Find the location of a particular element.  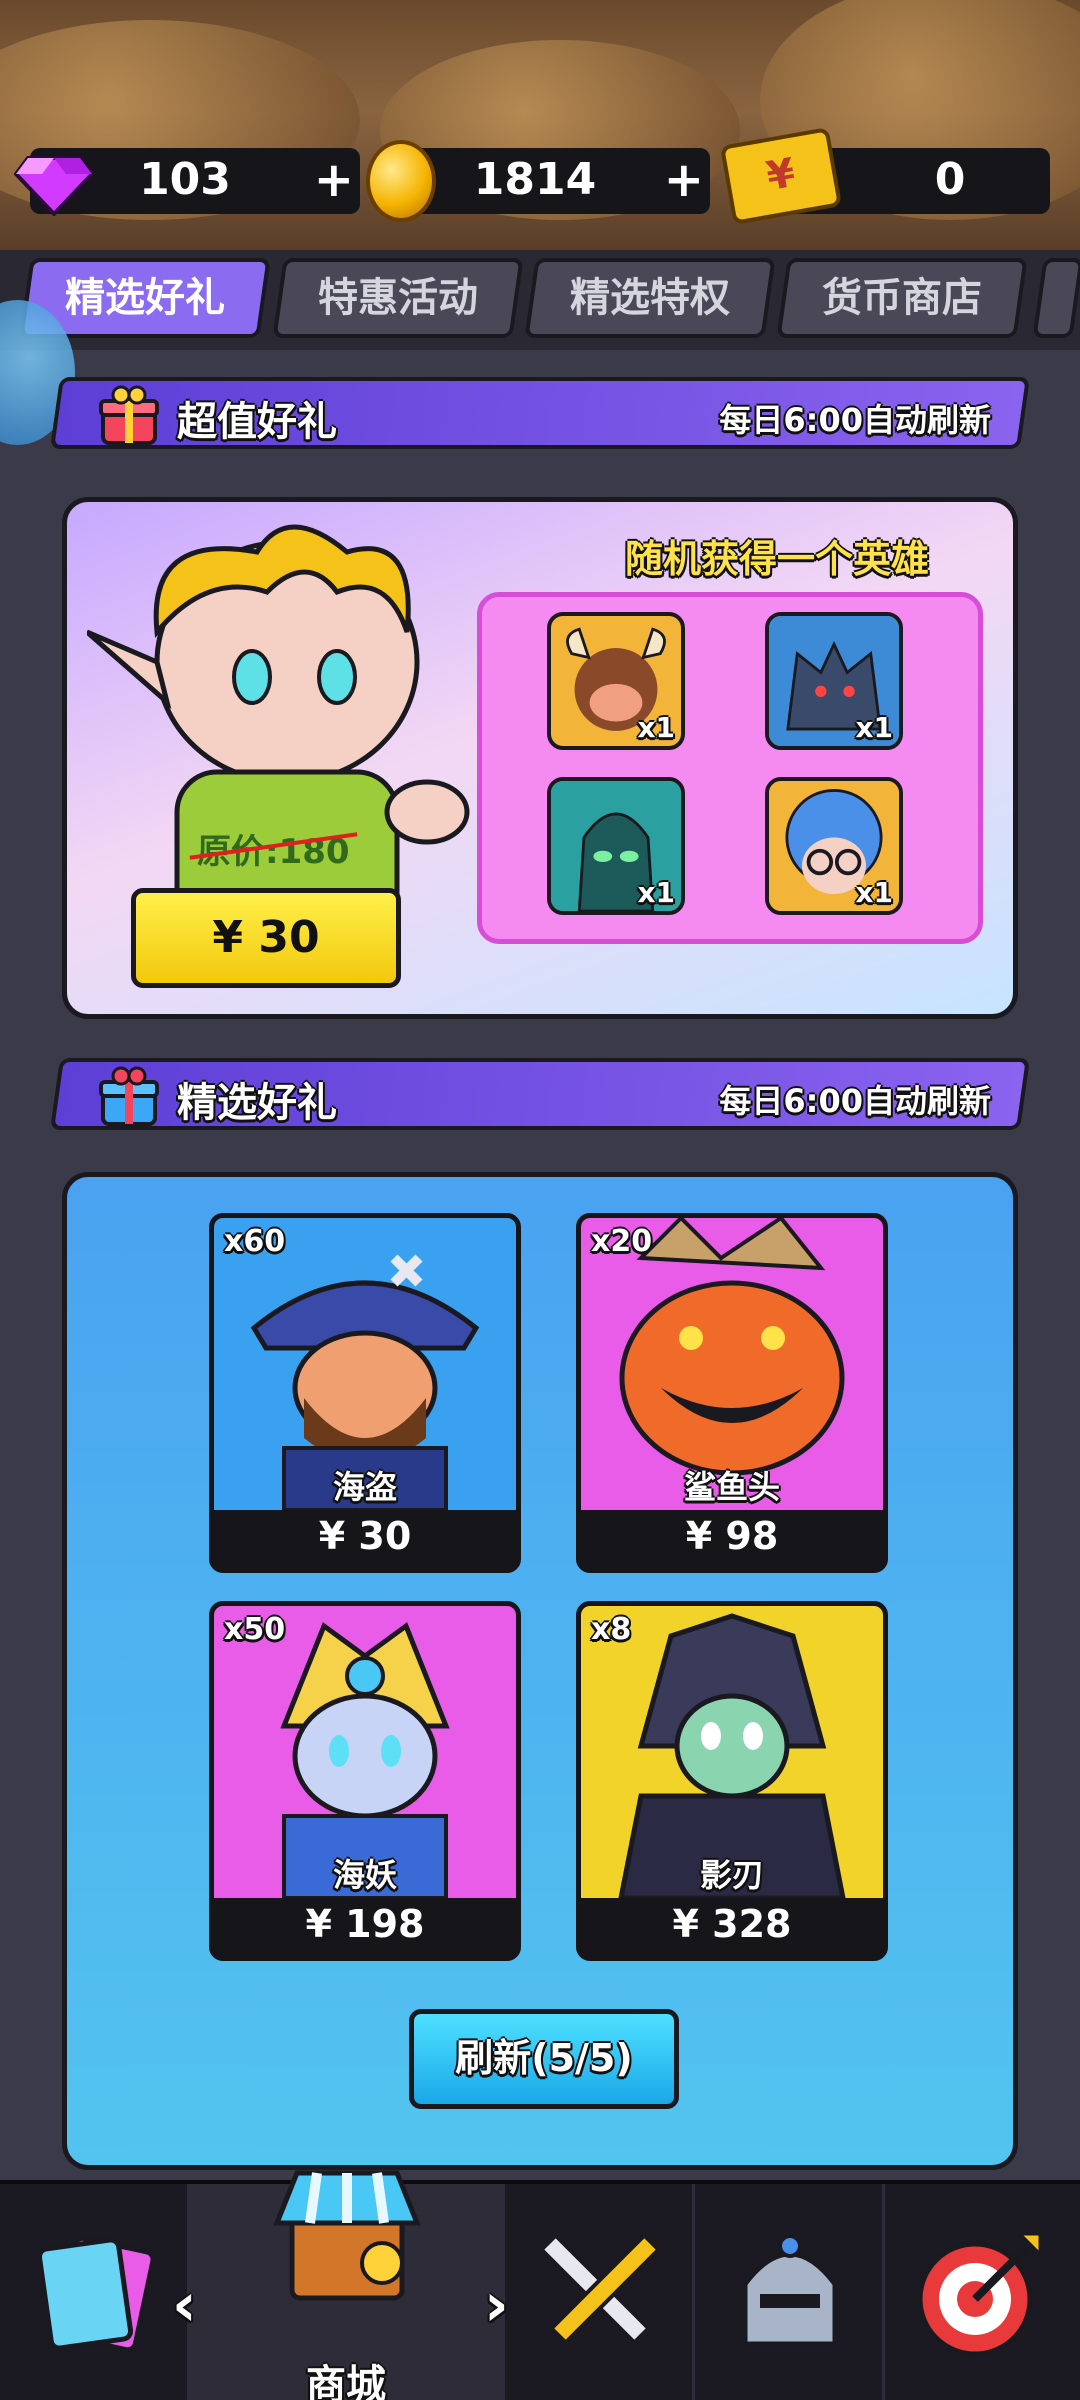

nav-cards is located at coordinates (95, 2292).